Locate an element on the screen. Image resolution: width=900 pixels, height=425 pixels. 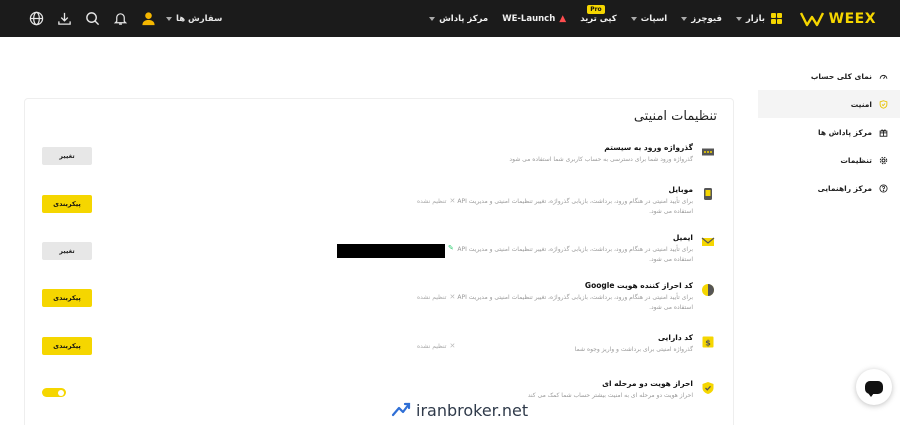
configure-asset-code-button: پیکربندی is located at coordinates (67, 346).